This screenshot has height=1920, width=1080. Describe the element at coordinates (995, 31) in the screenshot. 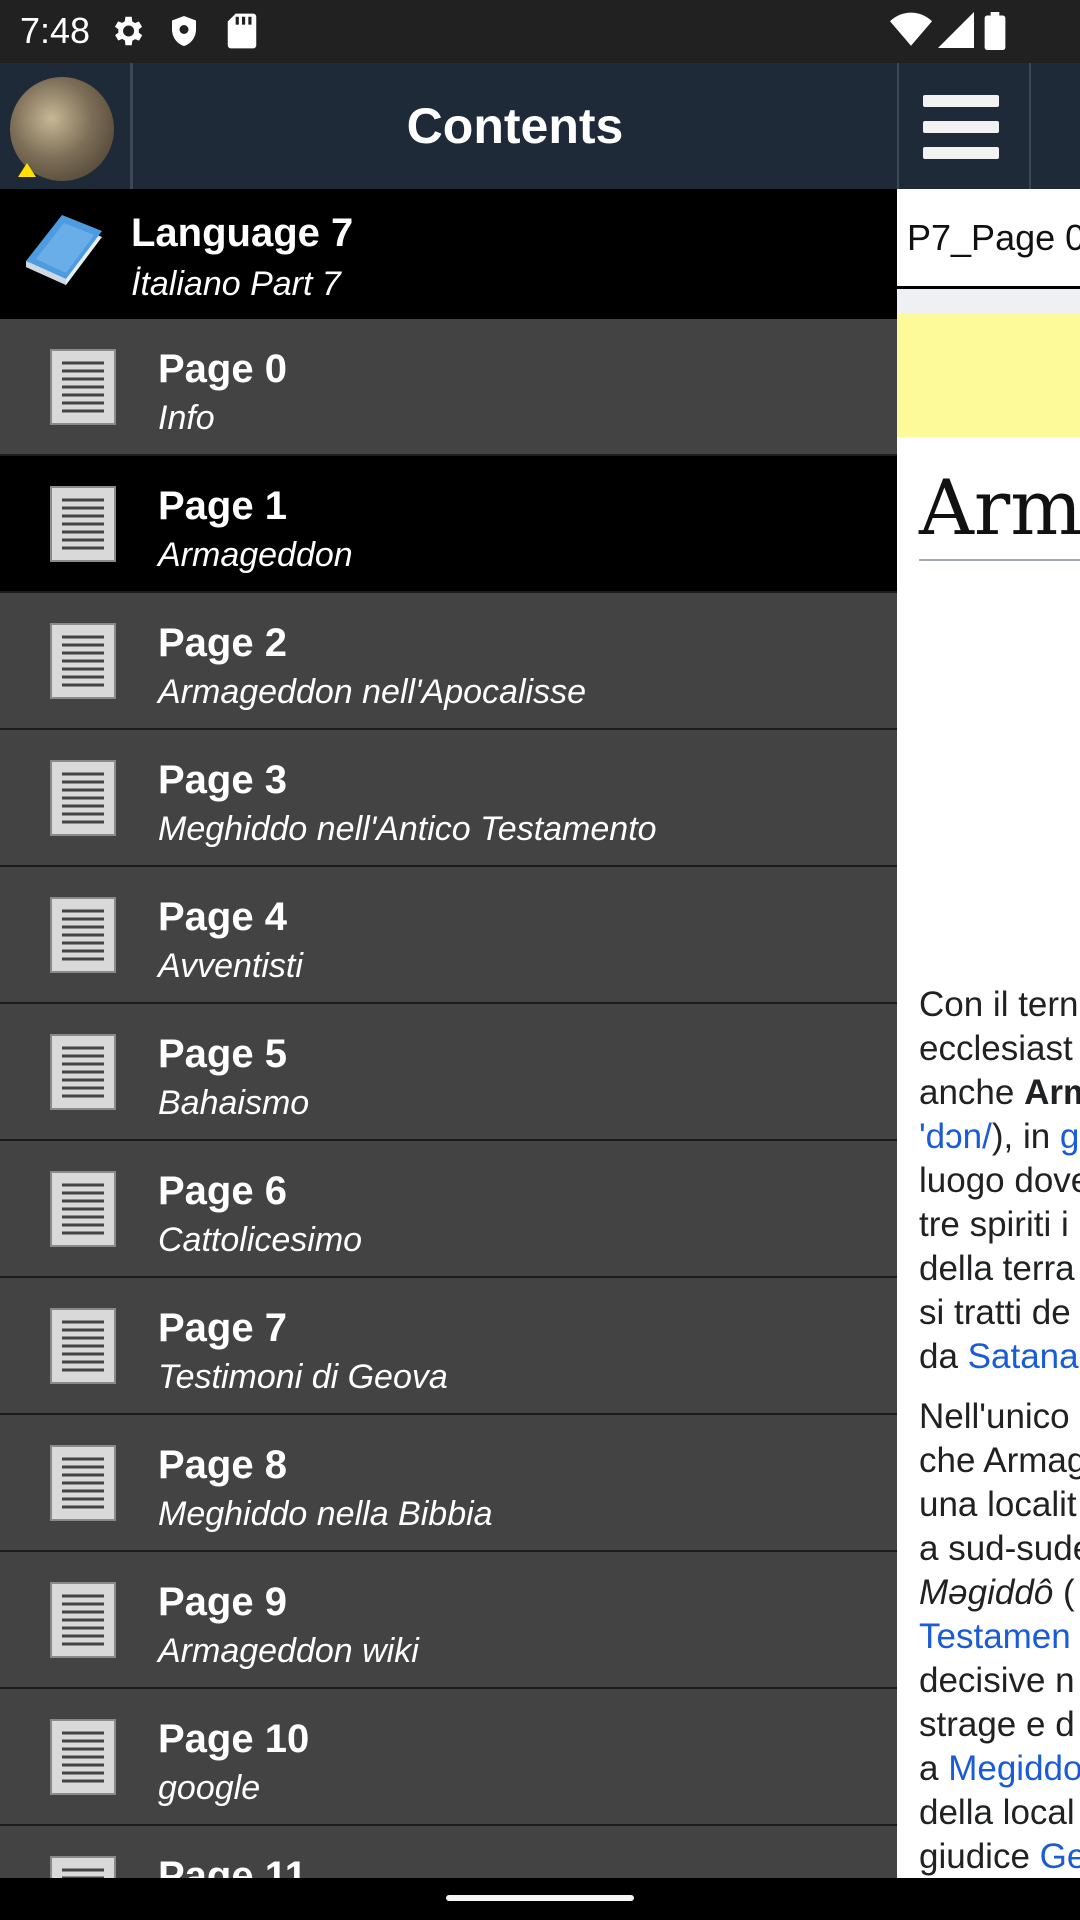

I see `battery-icon` at that location.